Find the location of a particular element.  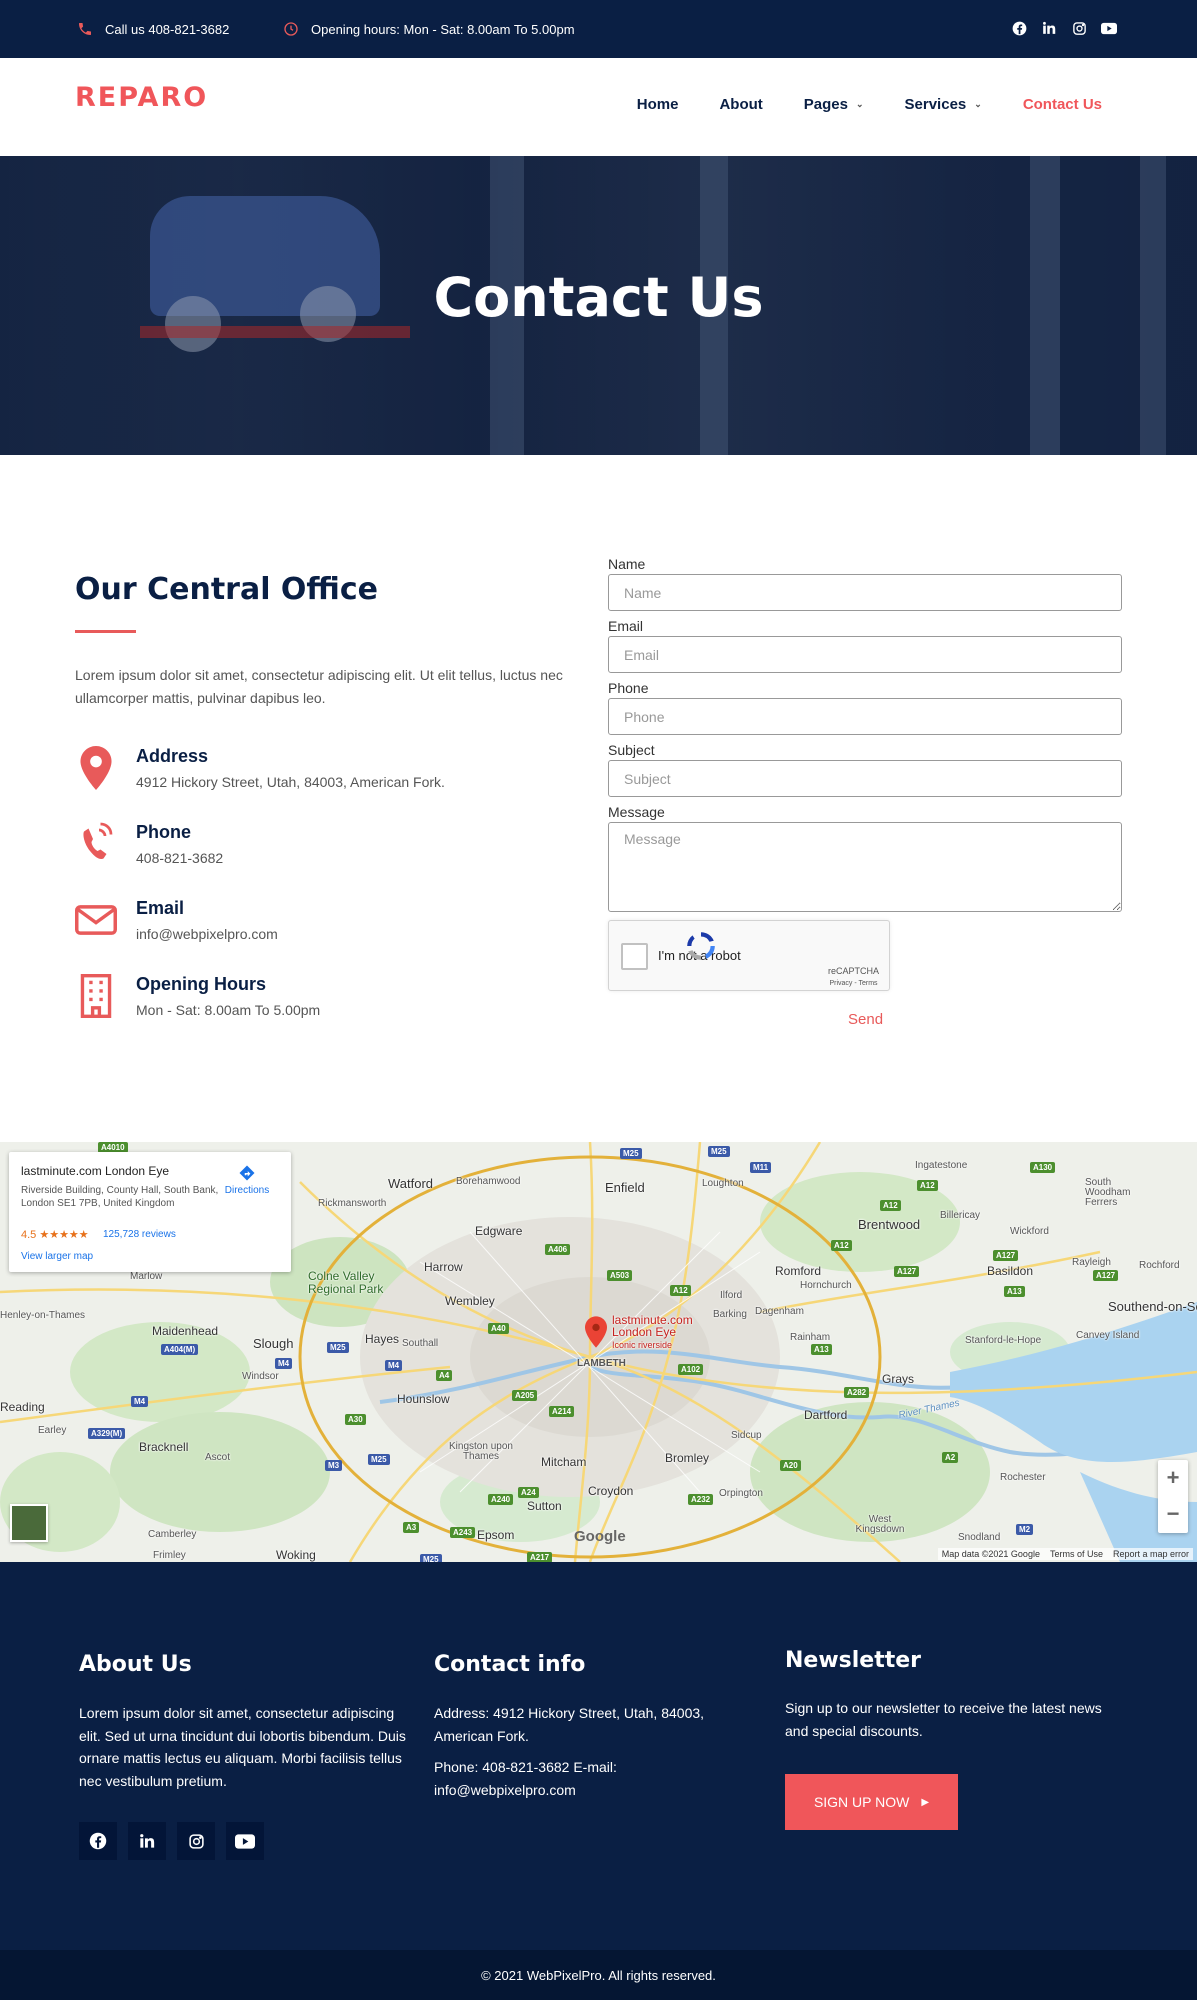

terms-link: Terms of Use is located at coordinates (1076, 1554).